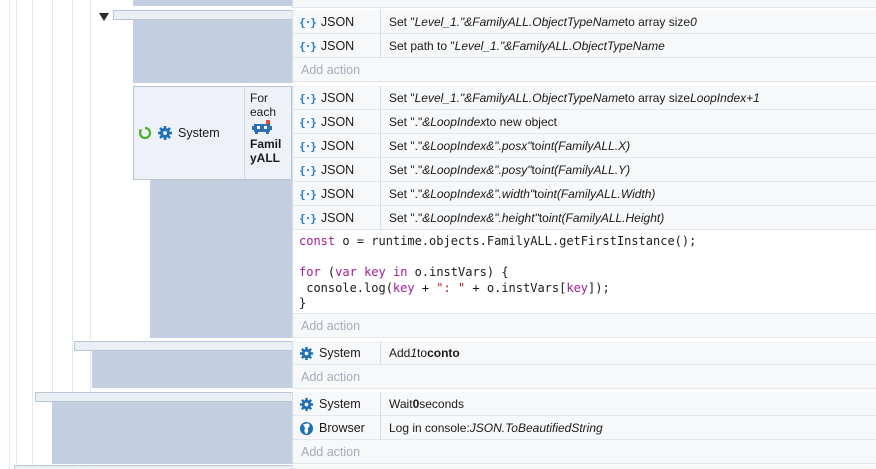  What do you see at coordinates (584, 467) in the screenshot?
I see `next-actions` at bounding box center [584, 467].